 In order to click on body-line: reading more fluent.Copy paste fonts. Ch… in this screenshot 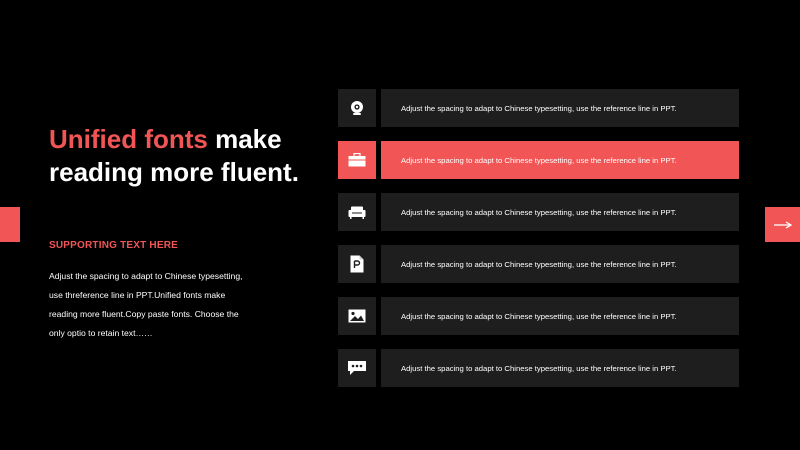, I will do `click(144, 314)`.